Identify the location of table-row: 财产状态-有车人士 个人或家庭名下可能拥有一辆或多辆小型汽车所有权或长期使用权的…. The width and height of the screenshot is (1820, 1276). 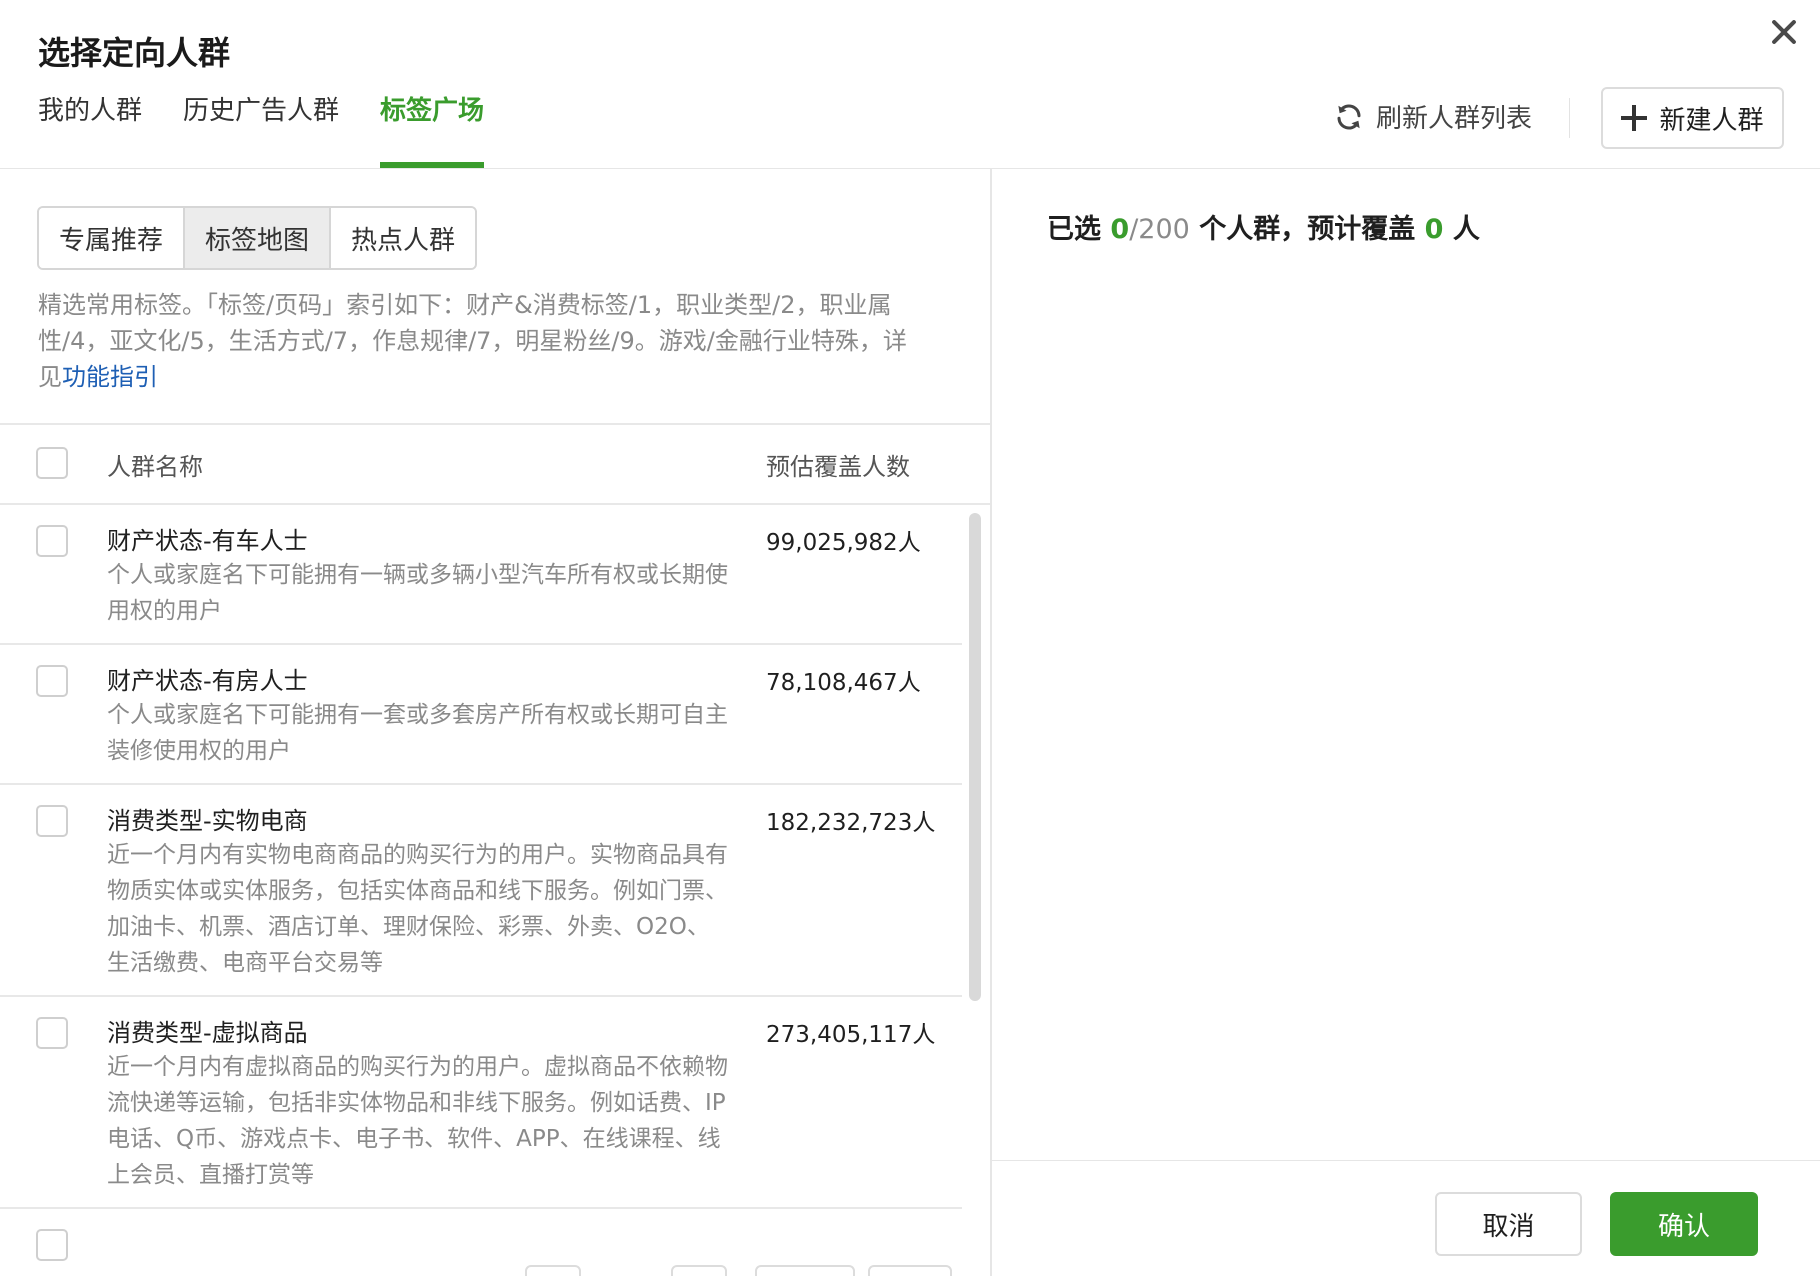
(481, 575).